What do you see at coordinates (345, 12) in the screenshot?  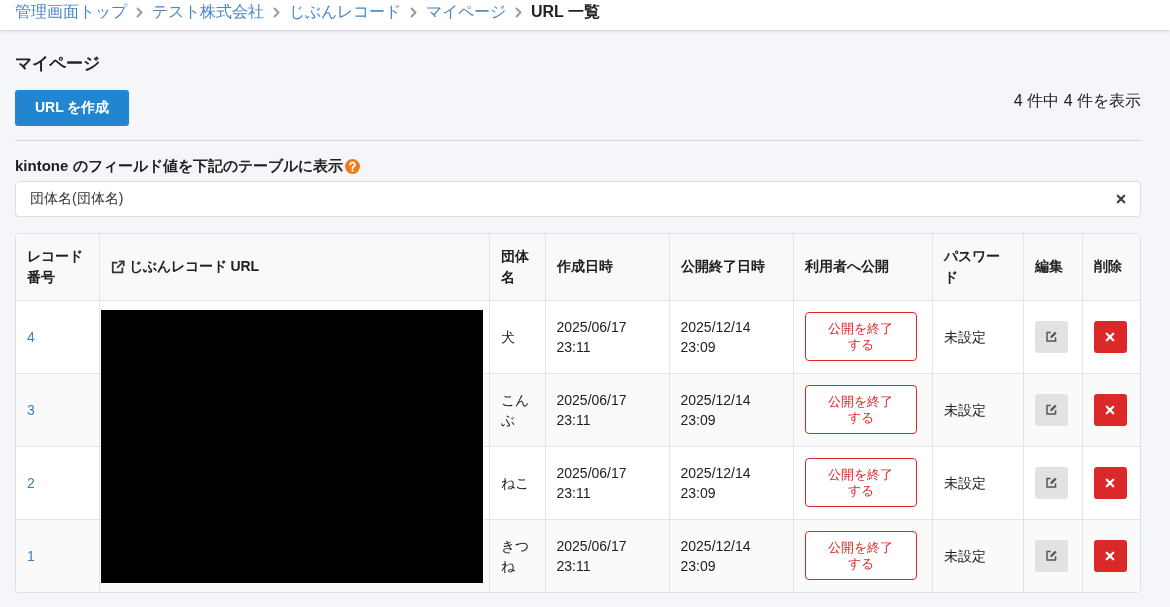 I see `breadcrumb-link: じぶんレコード` at bounding box center [345, 12].